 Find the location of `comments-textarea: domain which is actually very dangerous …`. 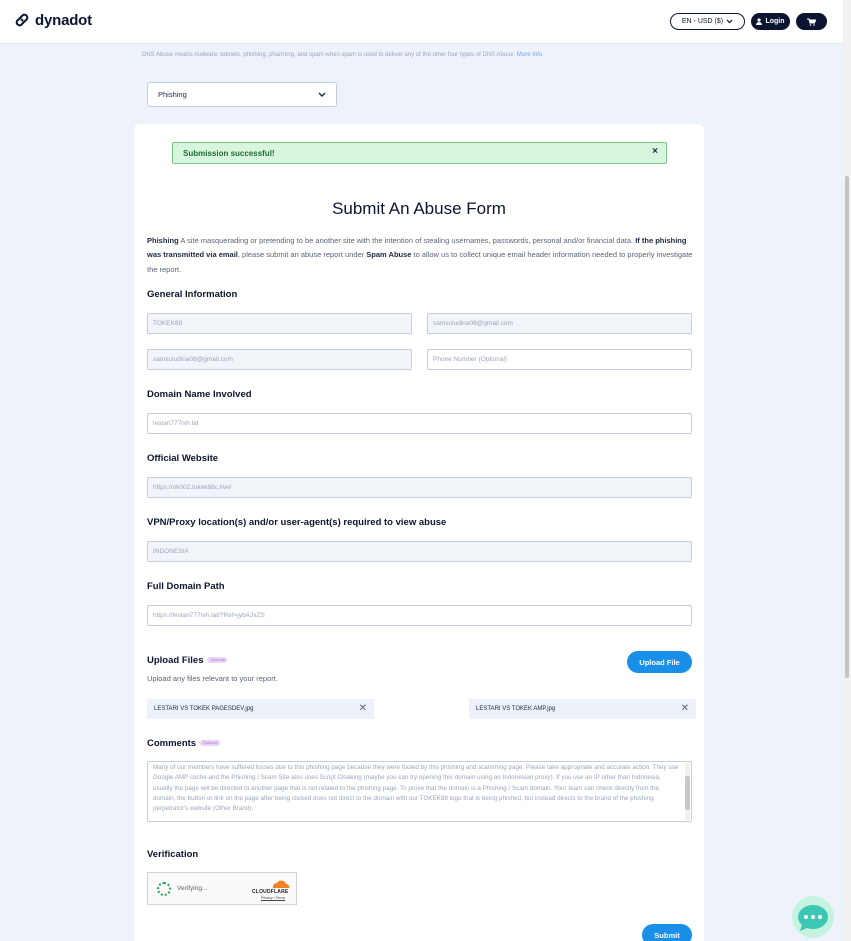

comments-textarea: domain which is actually very dangerous … is located at coordinates (419, 791).